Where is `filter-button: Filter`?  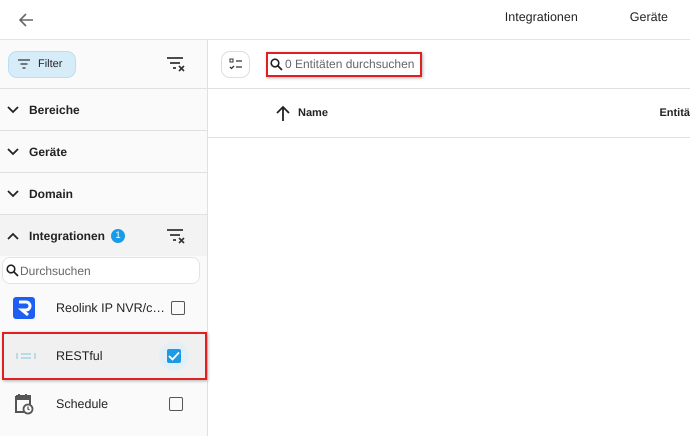
filter-button: Filter is located at coordinates (42, 64).